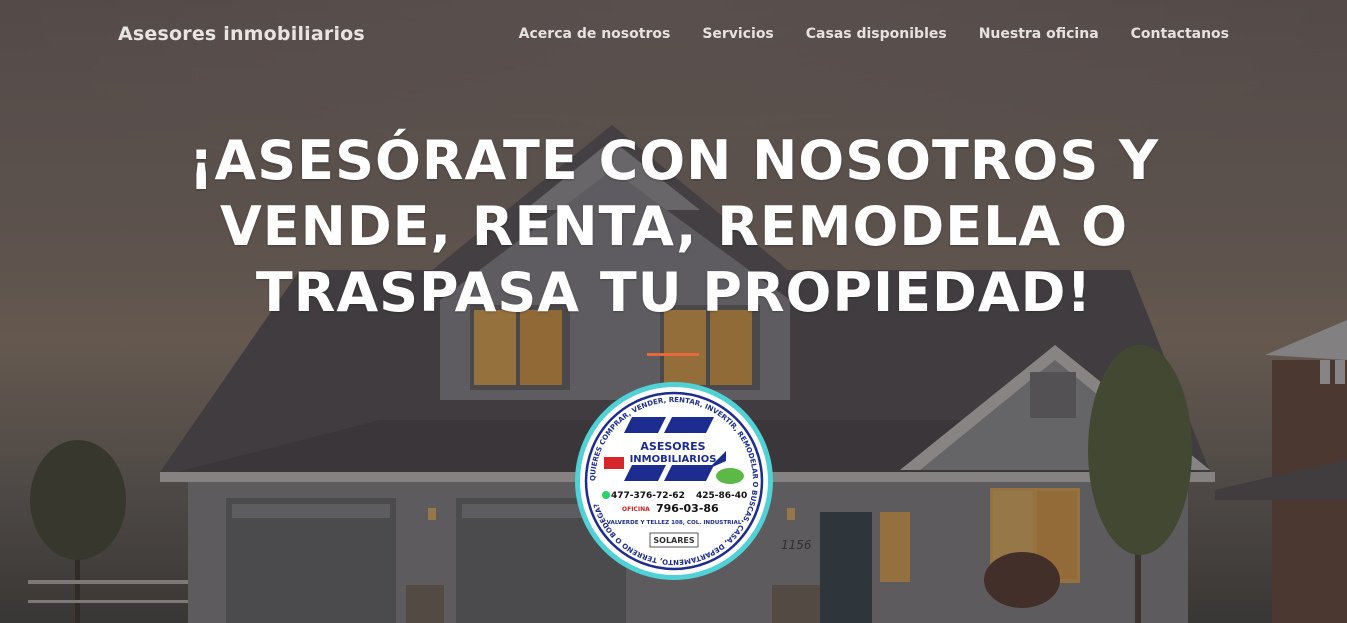 This screenshot has width=1347, height=623. Describe the element at coordinates (1180, 34) in the screenshot. I see `nav-link-contactanos: Contactanos` at that location.